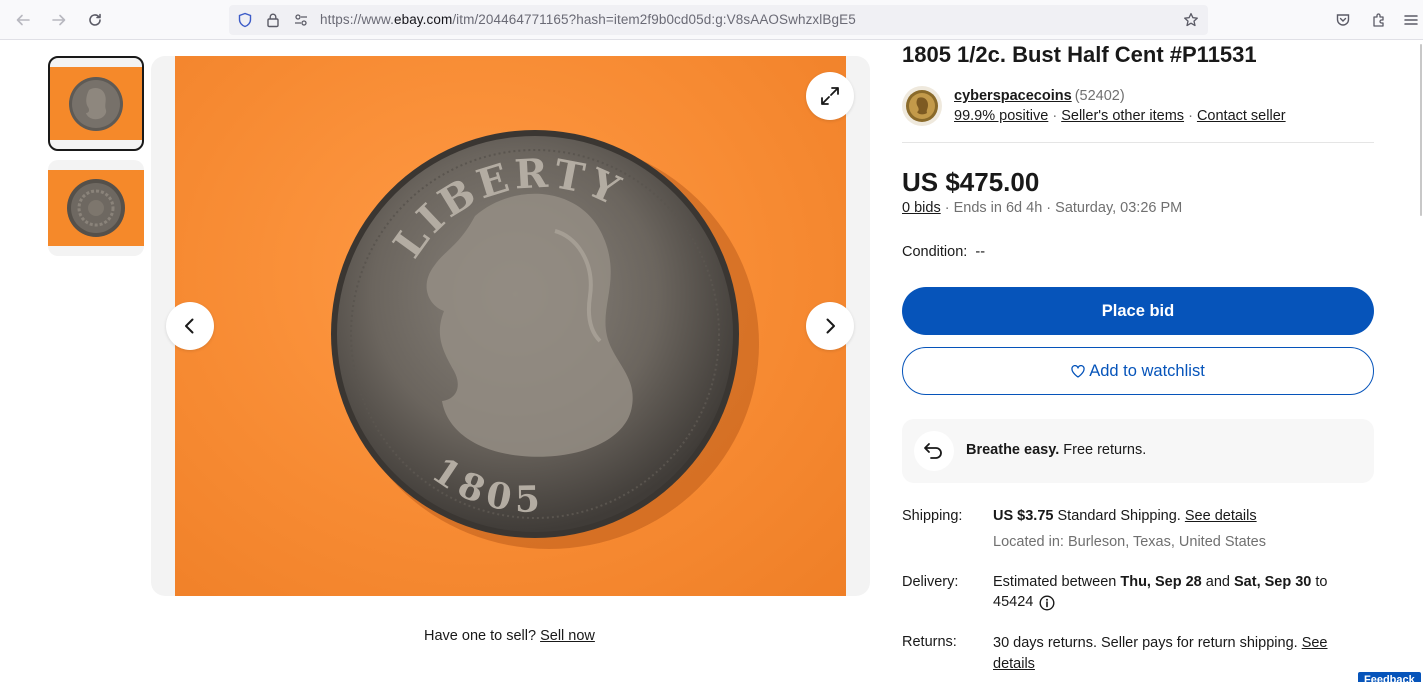 Image resolution: width=1423 pixels, height=682 pixels. I want to click on chevron-right-icon, so click(830, 326).